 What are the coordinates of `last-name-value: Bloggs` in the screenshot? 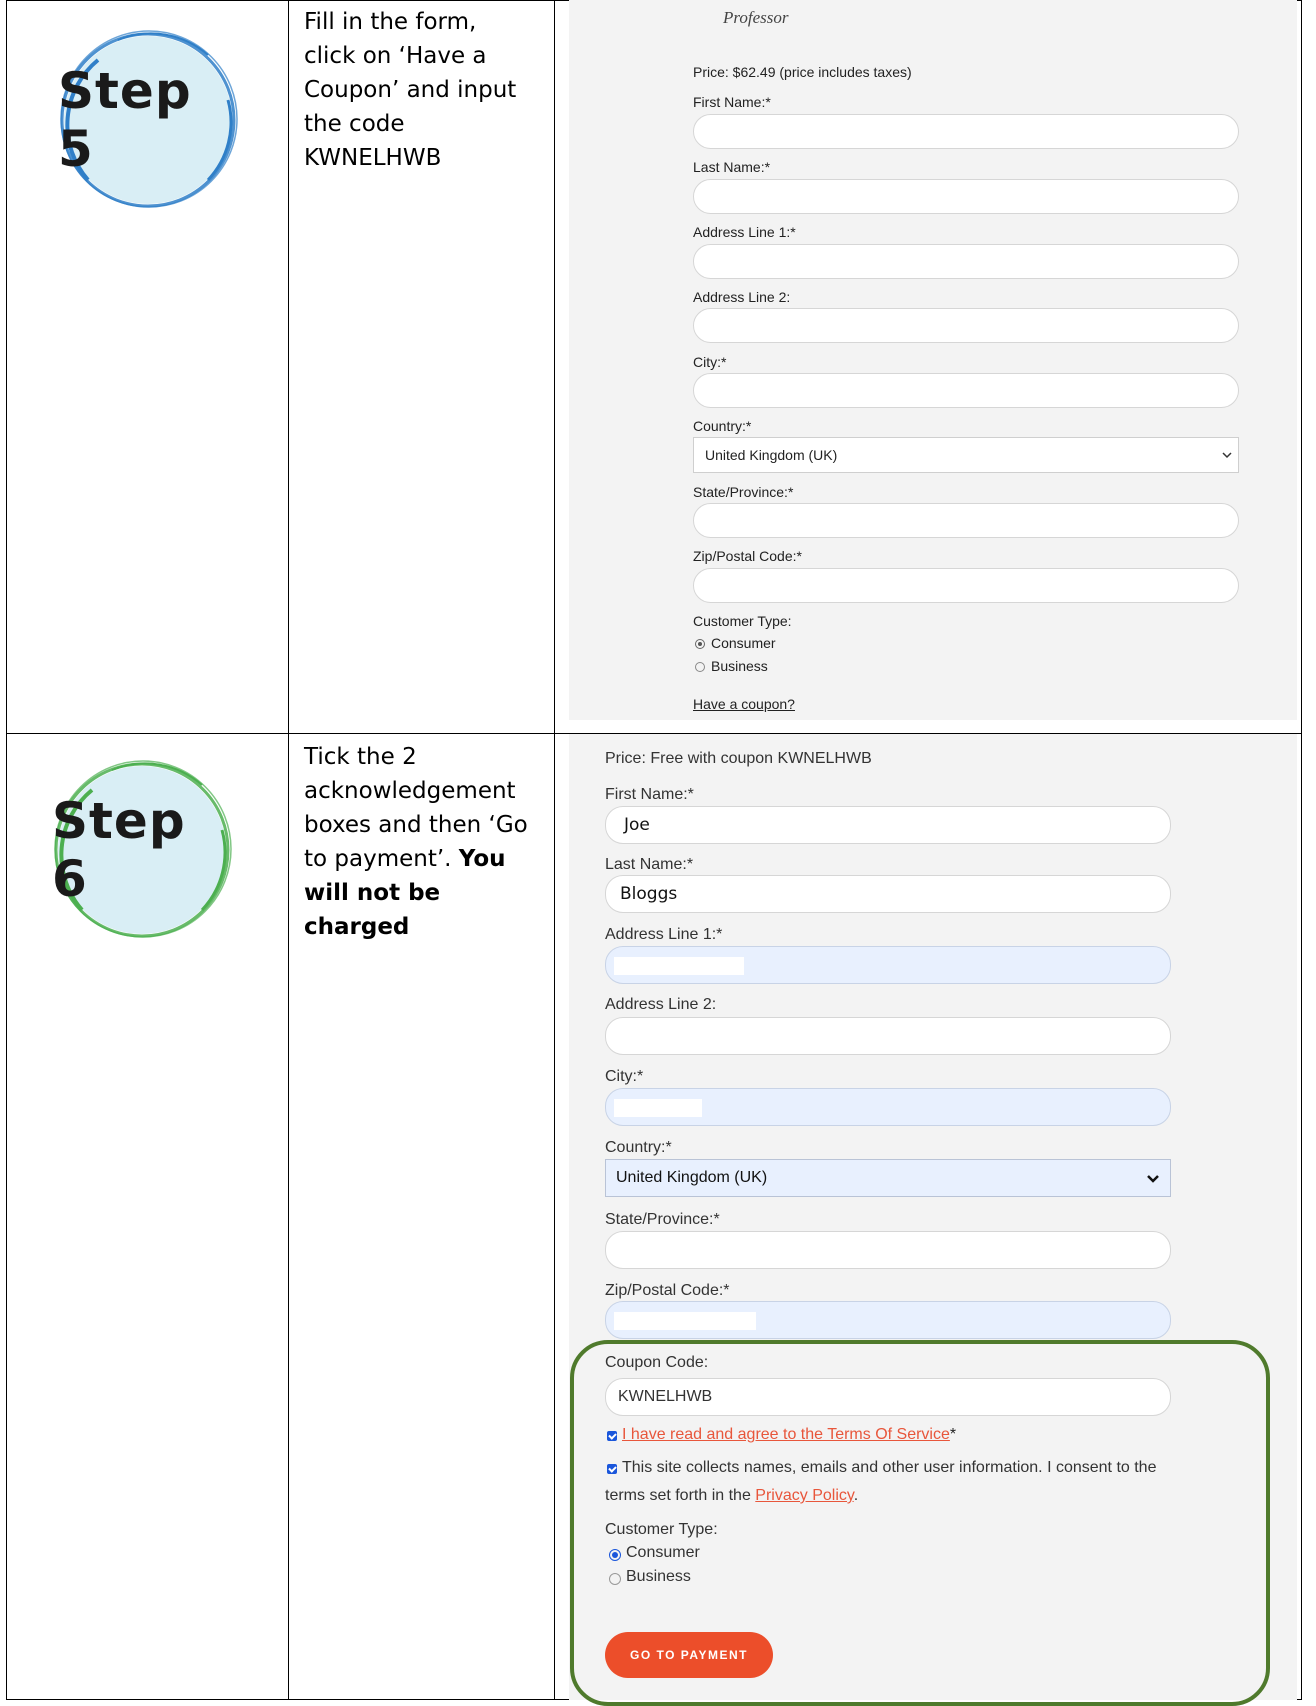 It's located at (649, 894).